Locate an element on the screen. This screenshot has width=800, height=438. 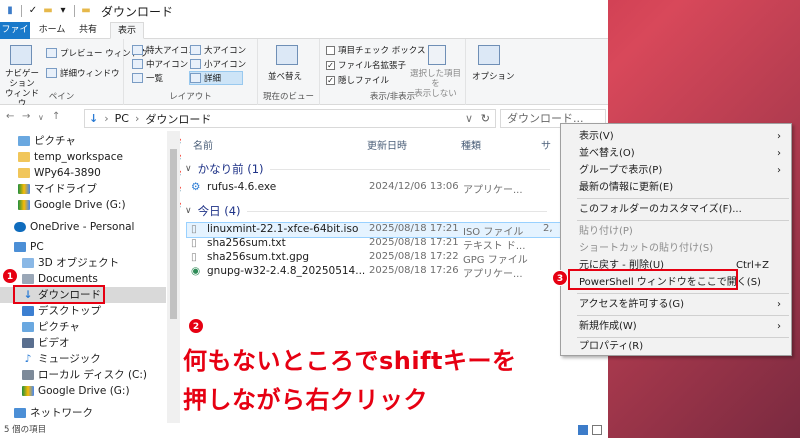
current-view-group: 並べ替え 現在のビュー is located at coordinates (289, 72).